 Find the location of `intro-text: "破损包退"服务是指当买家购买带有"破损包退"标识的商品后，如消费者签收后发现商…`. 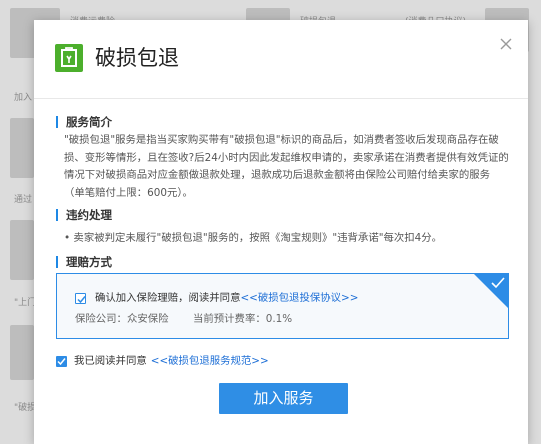

intro-text: "破损包退"服务是指当买家购买带有"破损包退"标识的商品后，如消费者签收后发现商… is located at coordinates (286, 166).